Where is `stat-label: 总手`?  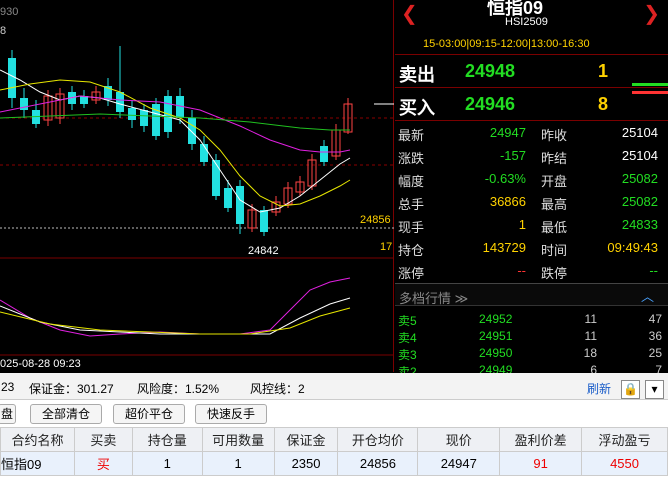
stat-label: 总手 is located at coordinates (411, 204).